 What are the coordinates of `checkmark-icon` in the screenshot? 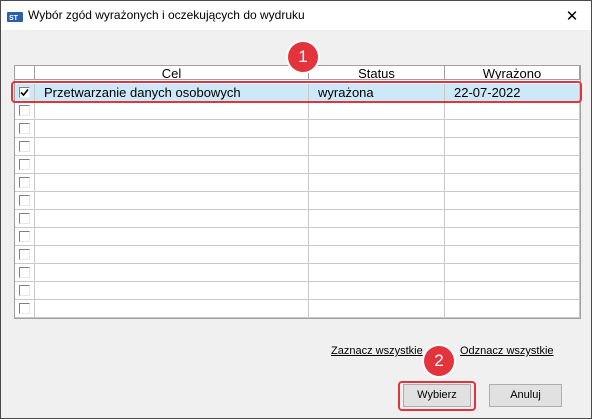 It's located at (24, 92).